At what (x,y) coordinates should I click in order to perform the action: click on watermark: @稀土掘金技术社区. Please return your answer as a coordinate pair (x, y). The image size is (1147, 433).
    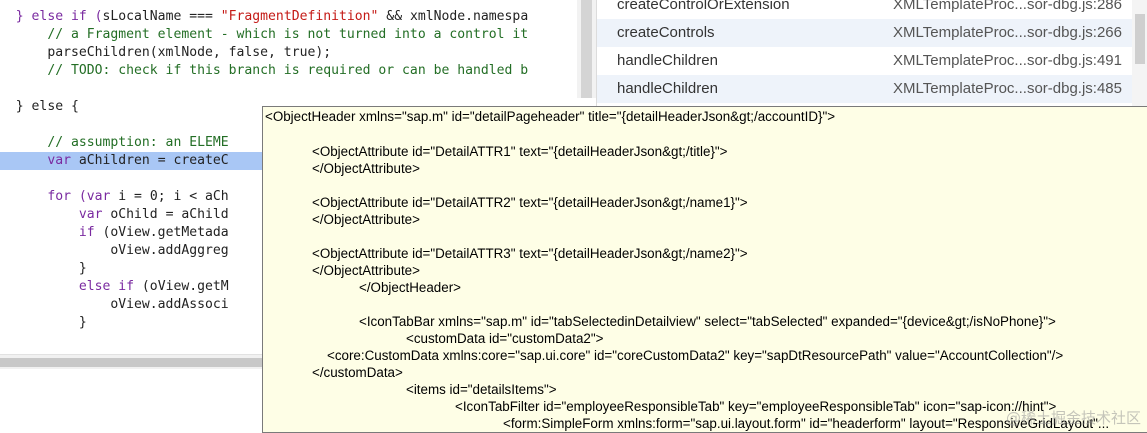
    Looking at the image, I should click on (1073, 418).